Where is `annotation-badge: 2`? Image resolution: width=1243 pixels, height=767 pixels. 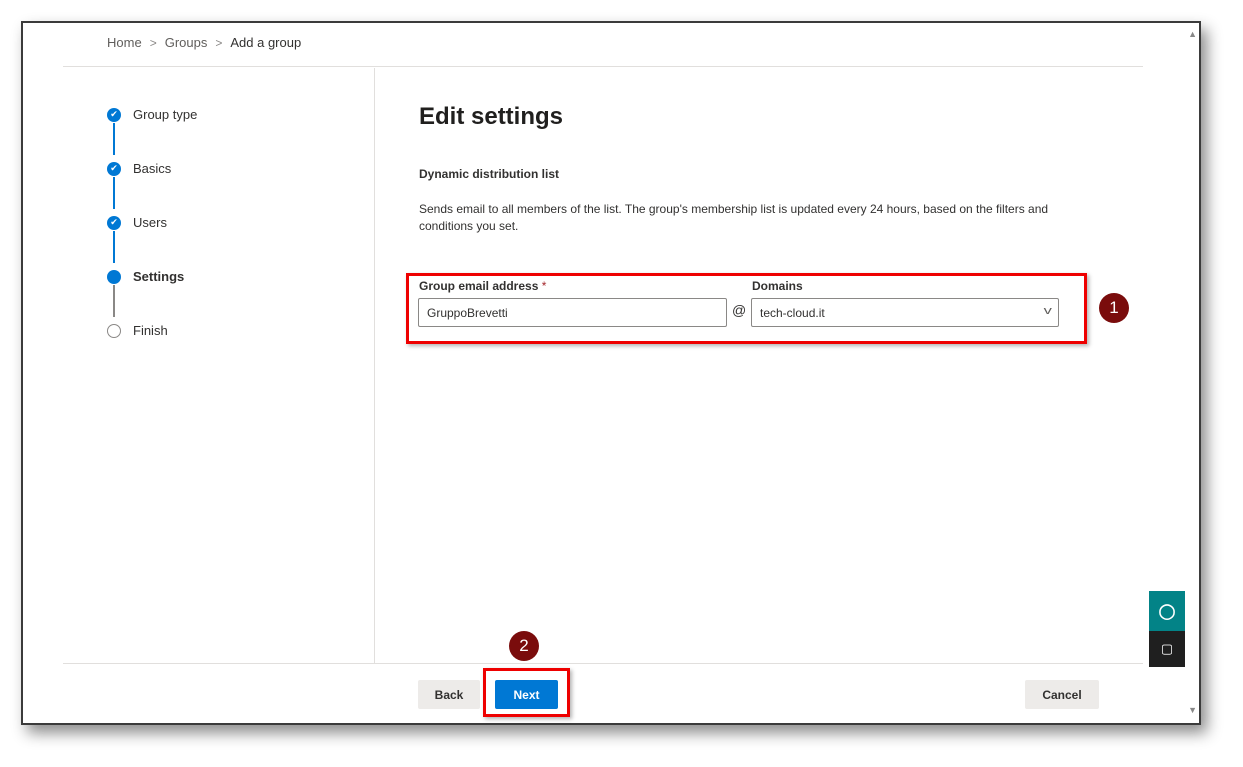 annotation-badge: 2 is located at coordinates (524, 646).